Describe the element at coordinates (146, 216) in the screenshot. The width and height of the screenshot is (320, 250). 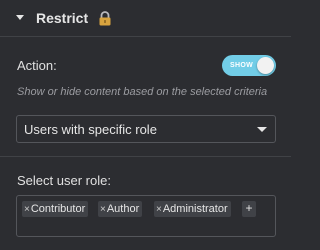
I see `user-role-multiselect: ×Contributor ×Author ×Administrator +` at that location.